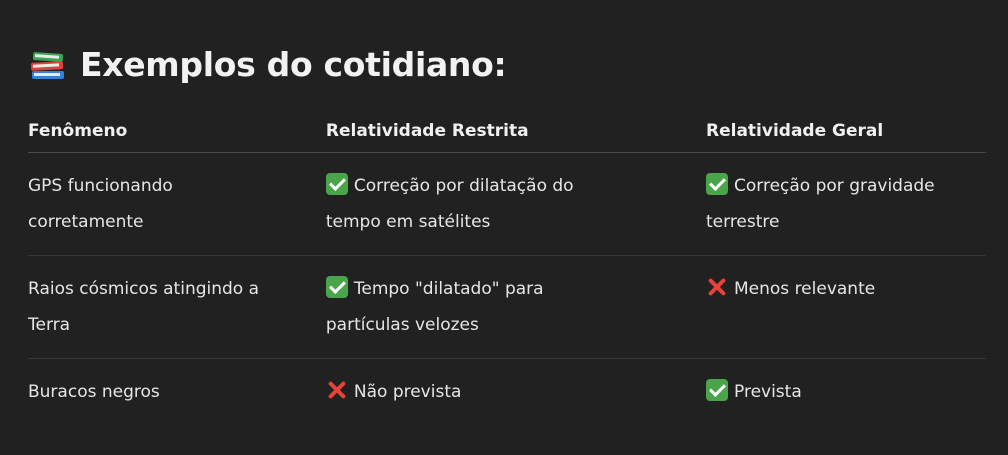  I want to click on phenomenon-text: Buracos negros, so click(94, 392).